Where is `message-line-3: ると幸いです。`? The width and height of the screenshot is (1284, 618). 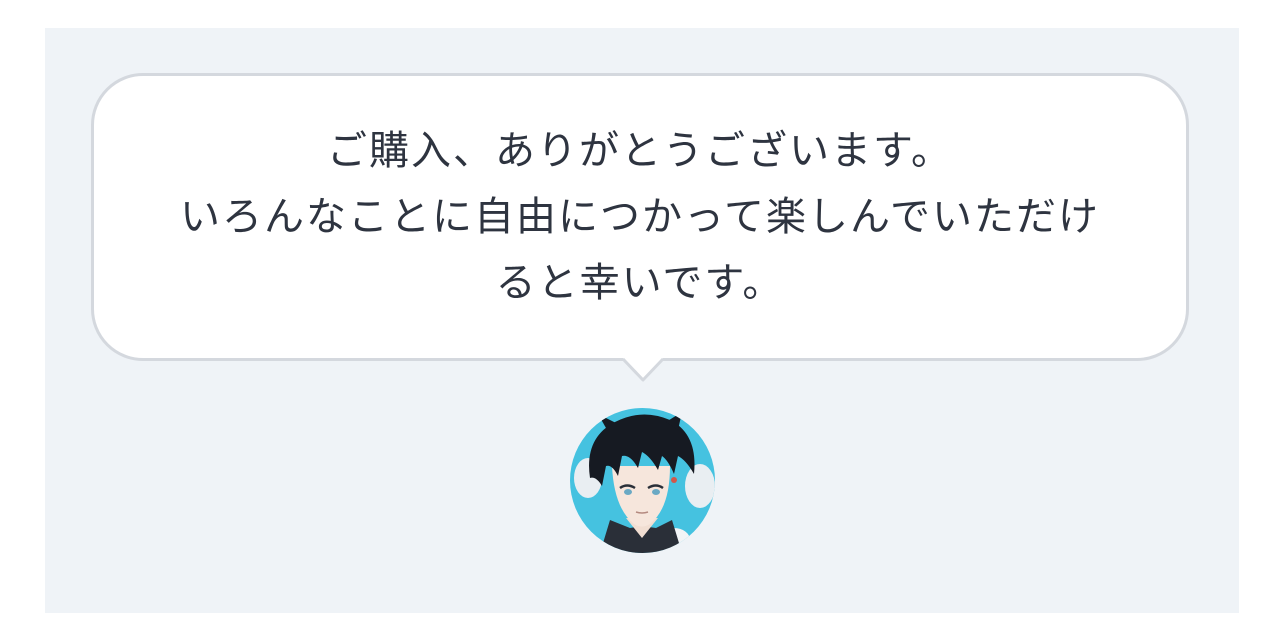
message-line-3: ると幸いです。 is located at coordinates (640, 283).